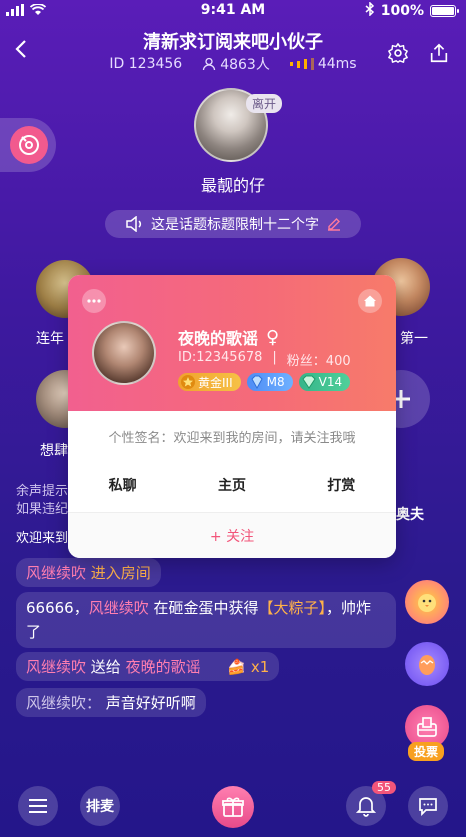 The image size is (466, 837). Describe the element at coordinates (57, 608) in the screenshot. I see `gift-msg-prefix: 66666，` at that location.